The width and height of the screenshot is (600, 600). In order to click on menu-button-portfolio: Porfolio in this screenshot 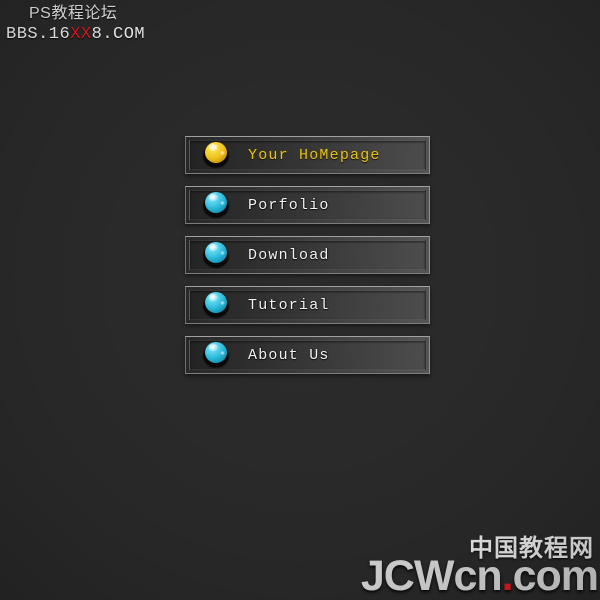, I will do `click(307, 205)`.